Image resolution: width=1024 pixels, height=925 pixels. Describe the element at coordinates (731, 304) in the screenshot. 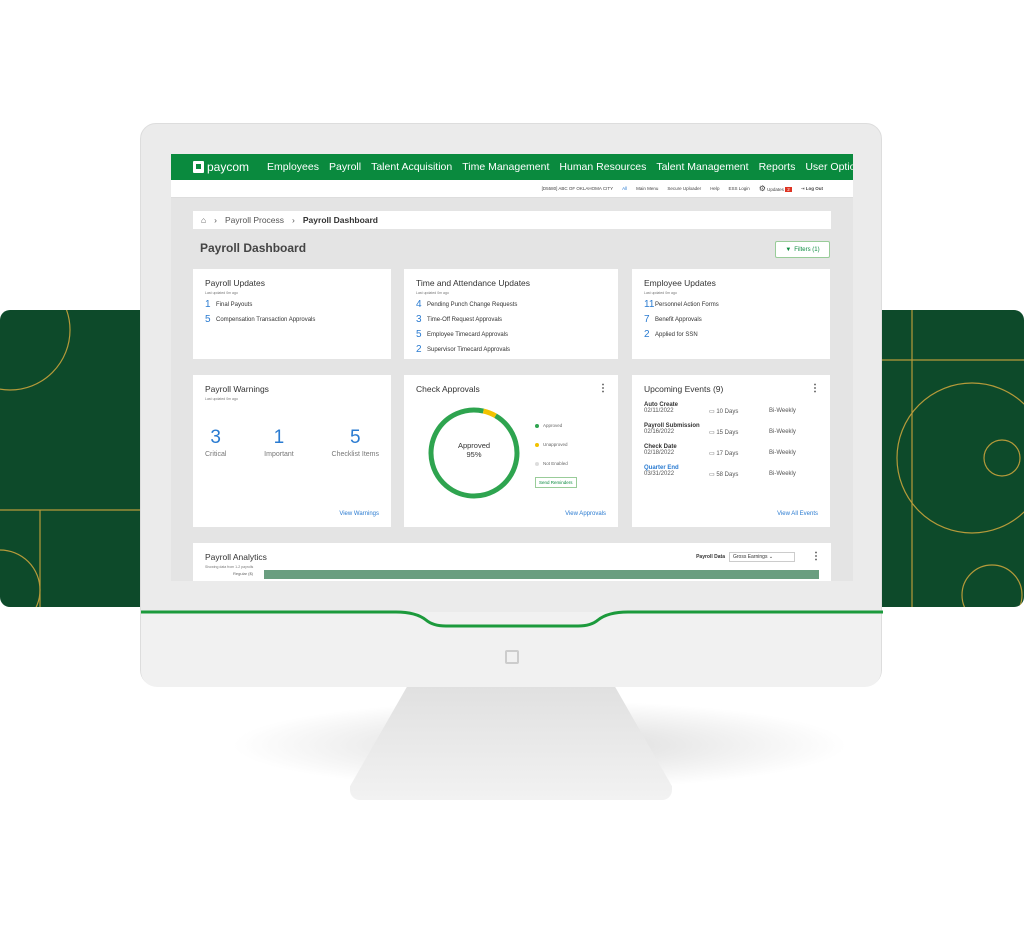

I see `update-item: 11 Personnel Action Forms` at that location.